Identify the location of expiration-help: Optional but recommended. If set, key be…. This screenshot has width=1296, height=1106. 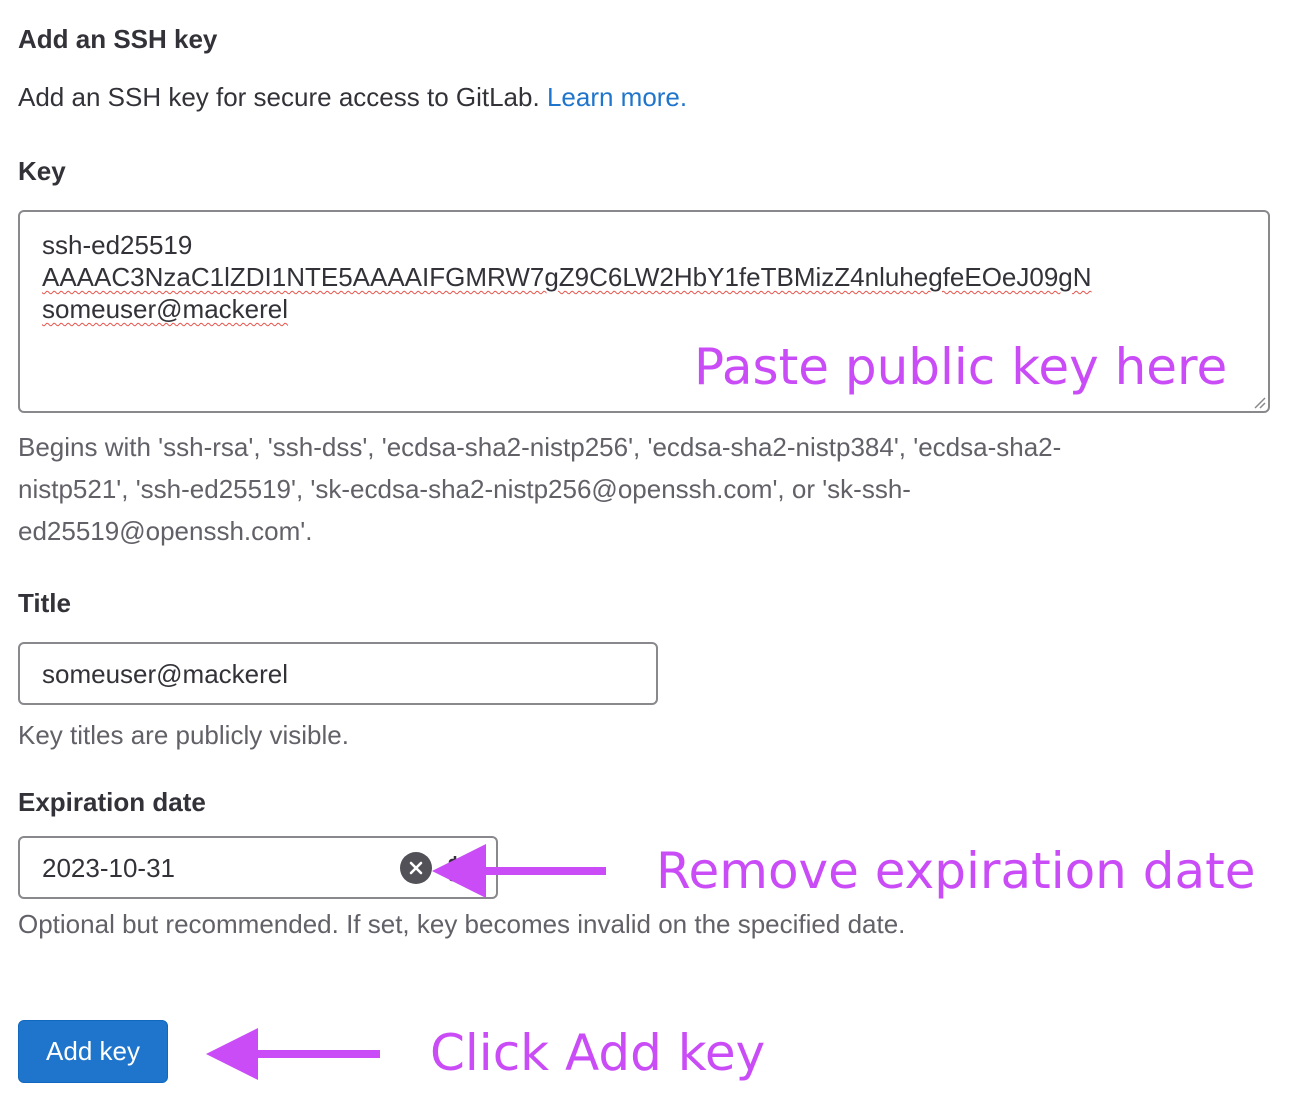
(462, 924).